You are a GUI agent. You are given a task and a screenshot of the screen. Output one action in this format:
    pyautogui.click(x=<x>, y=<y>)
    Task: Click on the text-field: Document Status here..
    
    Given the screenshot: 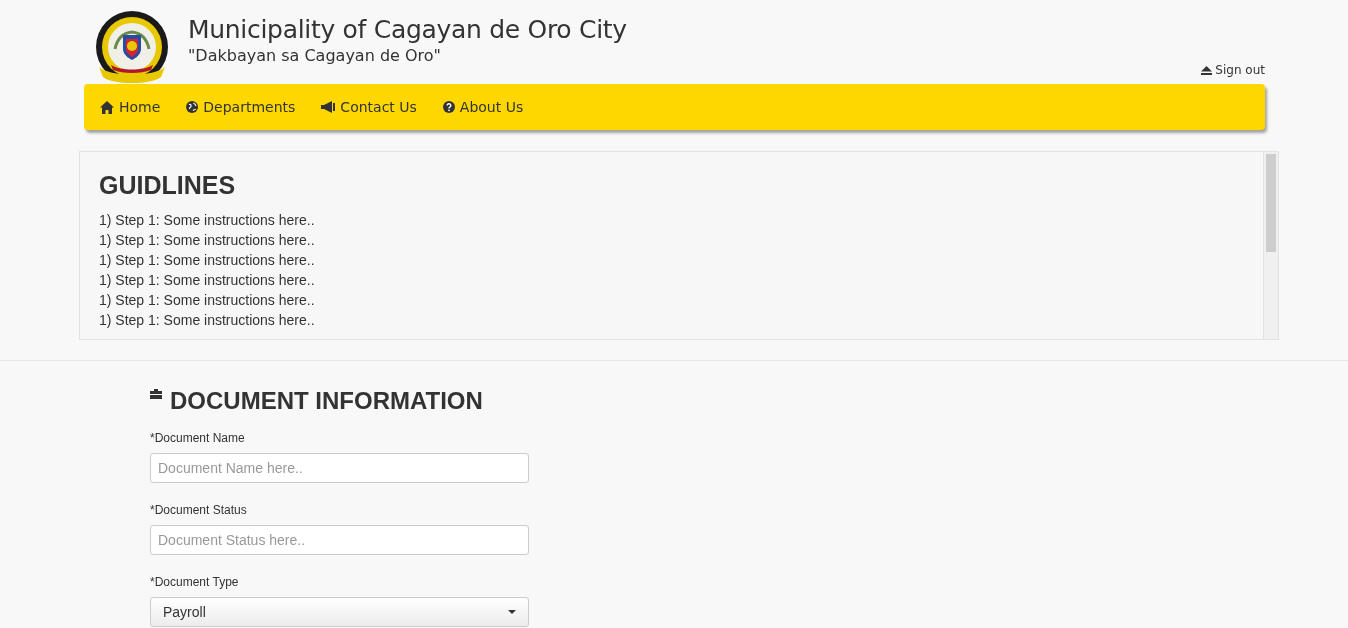 What is the action you would take?
    pyautogui.click(x=339, y=540)
    